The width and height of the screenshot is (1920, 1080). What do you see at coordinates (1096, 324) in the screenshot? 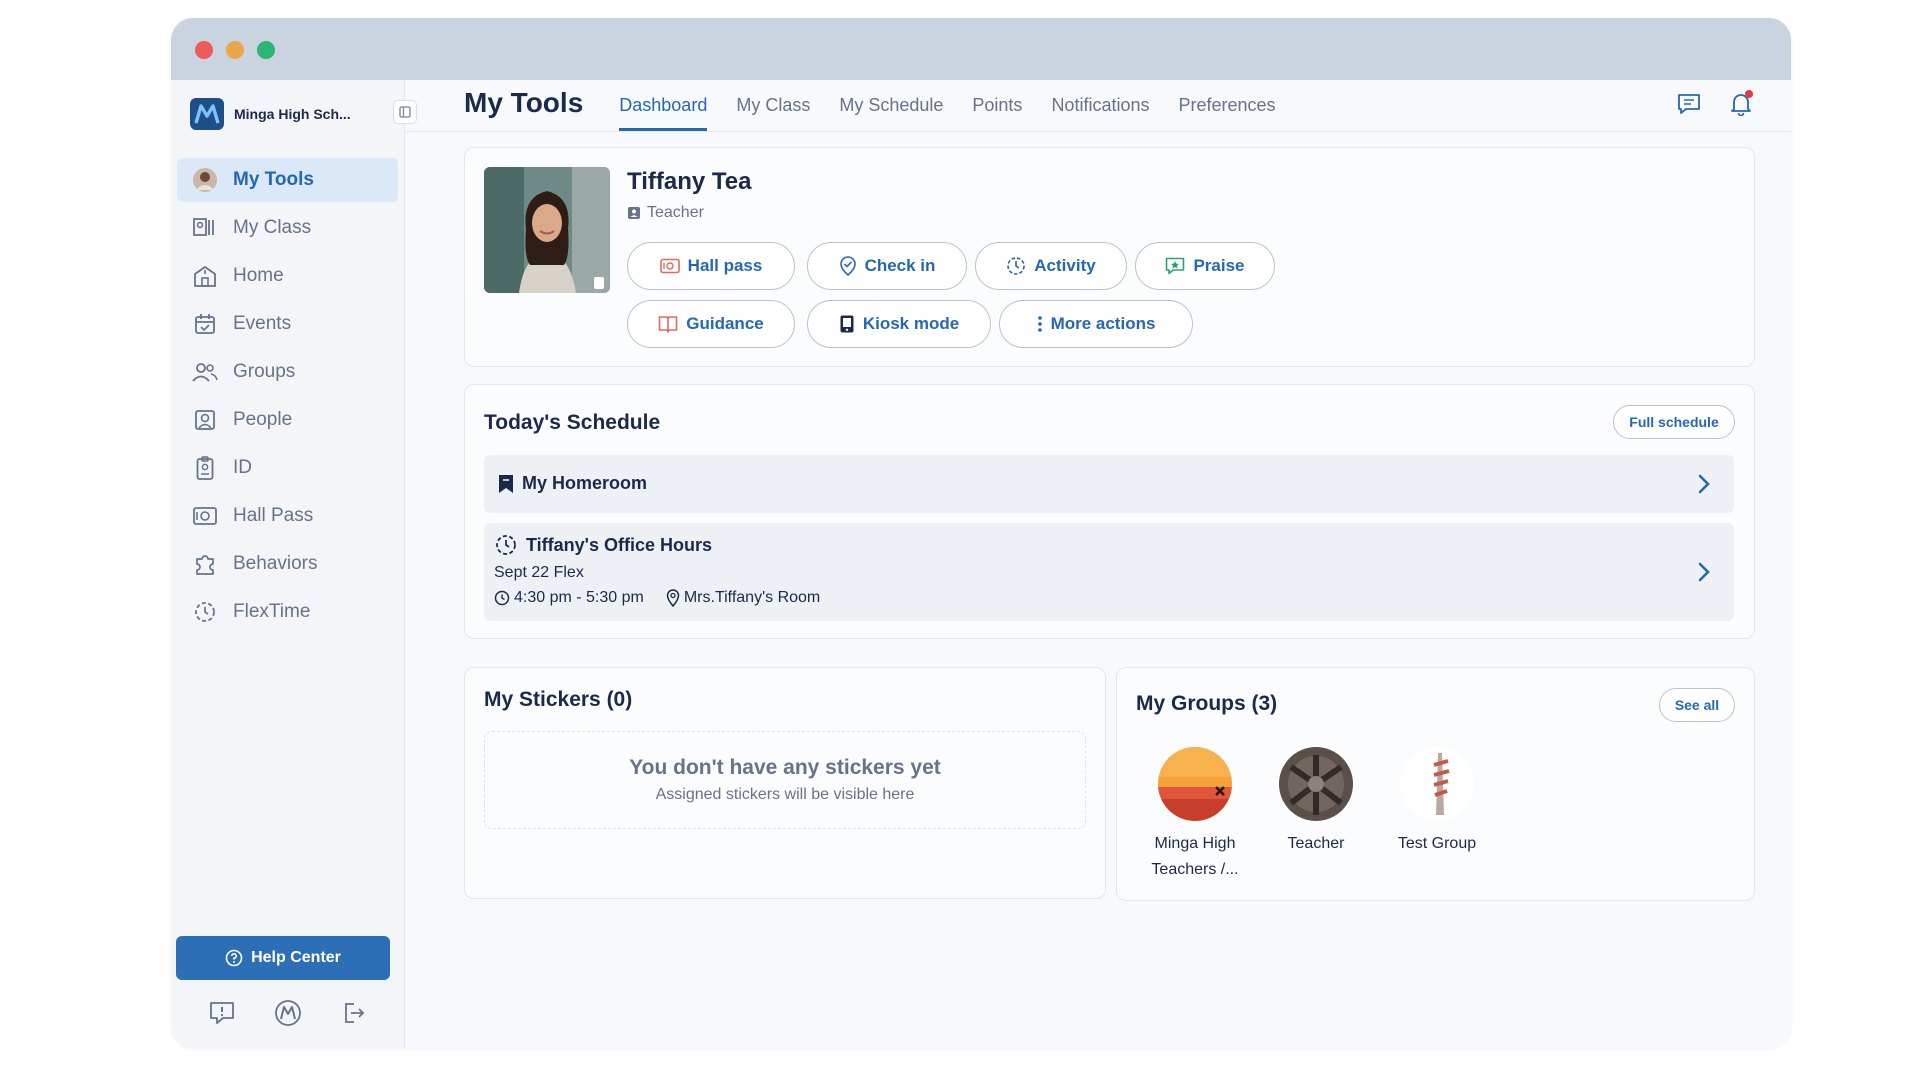
I see `more-actions-button: More actions` at bounding box center [1096, 324].